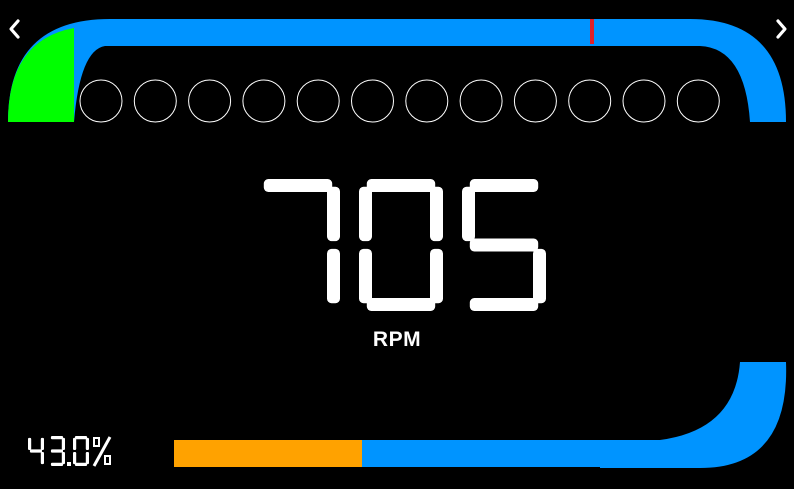  What do you see at coordinates (399, 101) in the screenshot?
I see `shift-lights` at bounding box center [399, 101].